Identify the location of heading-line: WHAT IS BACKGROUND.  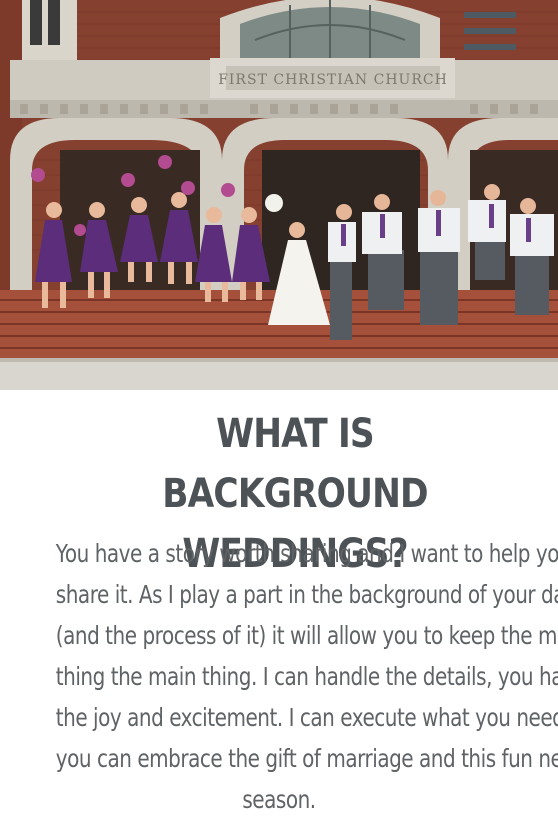
(295, 464).